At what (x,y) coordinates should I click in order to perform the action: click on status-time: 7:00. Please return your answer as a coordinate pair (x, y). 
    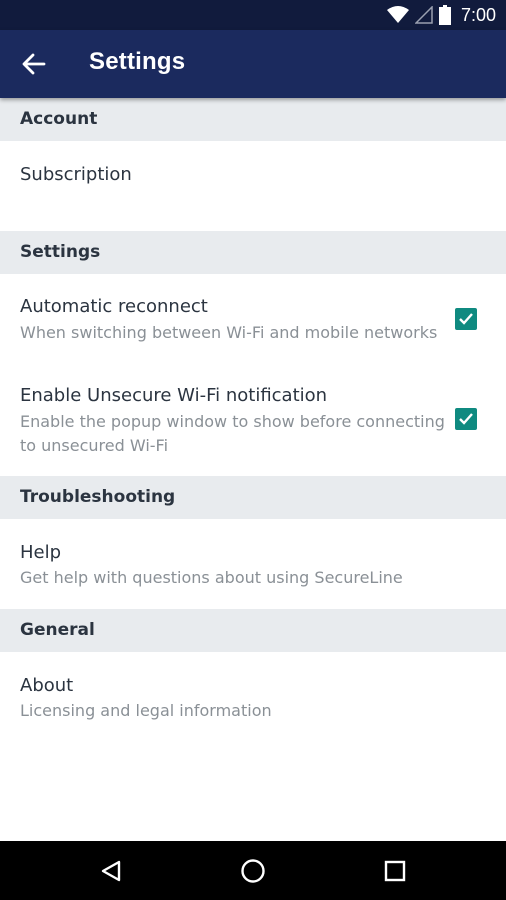
    Looking at the image, I should click on (478, 14).